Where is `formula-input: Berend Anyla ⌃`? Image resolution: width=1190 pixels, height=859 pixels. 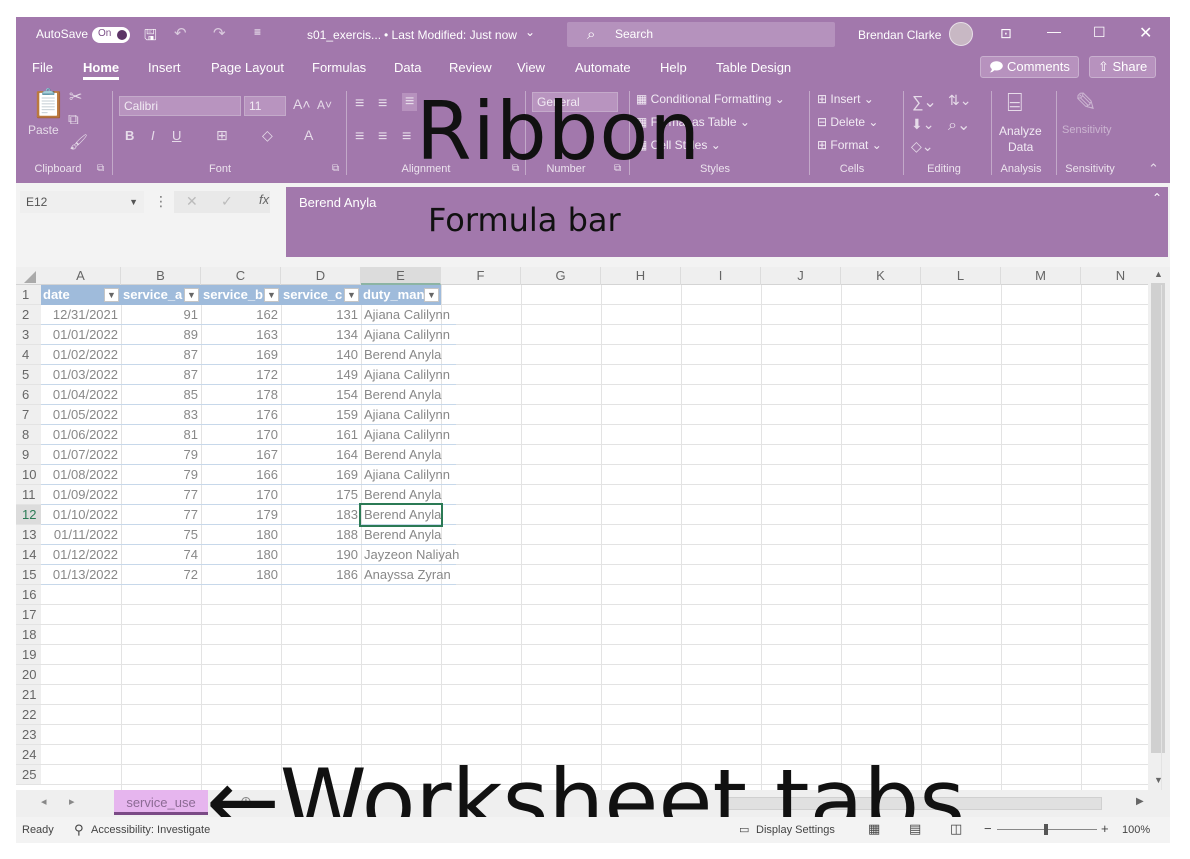 formula-input: Berend Anyla ⌃ is located at coordinates (727, 222).